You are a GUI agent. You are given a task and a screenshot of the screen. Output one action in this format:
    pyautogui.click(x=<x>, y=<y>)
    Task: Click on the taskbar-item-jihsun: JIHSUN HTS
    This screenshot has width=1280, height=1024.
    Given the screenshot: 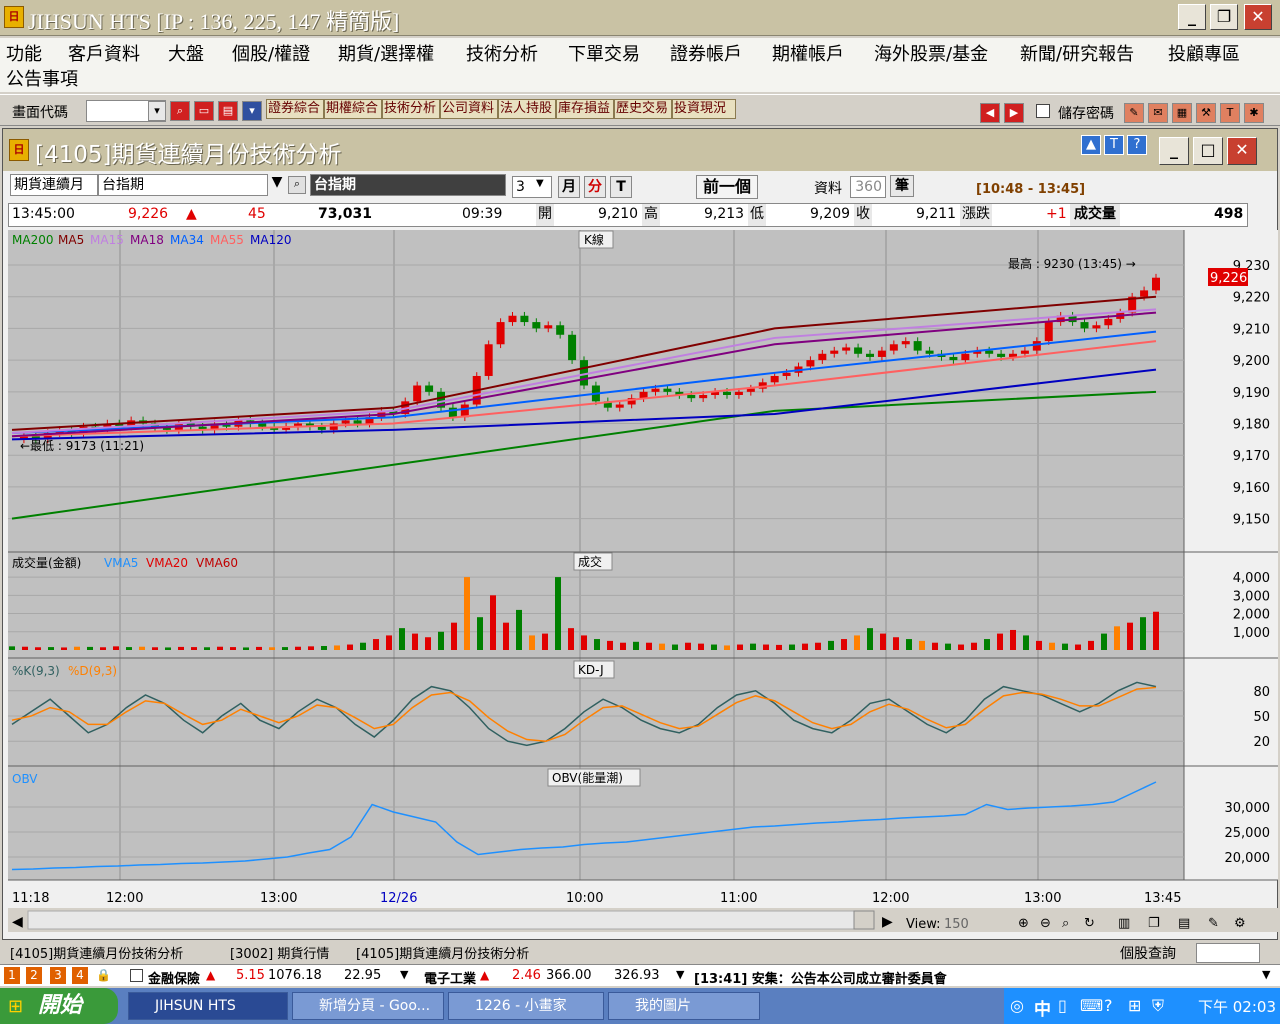 What is the action you would take?
    pyautogui.click(x=208, y=1006)
    